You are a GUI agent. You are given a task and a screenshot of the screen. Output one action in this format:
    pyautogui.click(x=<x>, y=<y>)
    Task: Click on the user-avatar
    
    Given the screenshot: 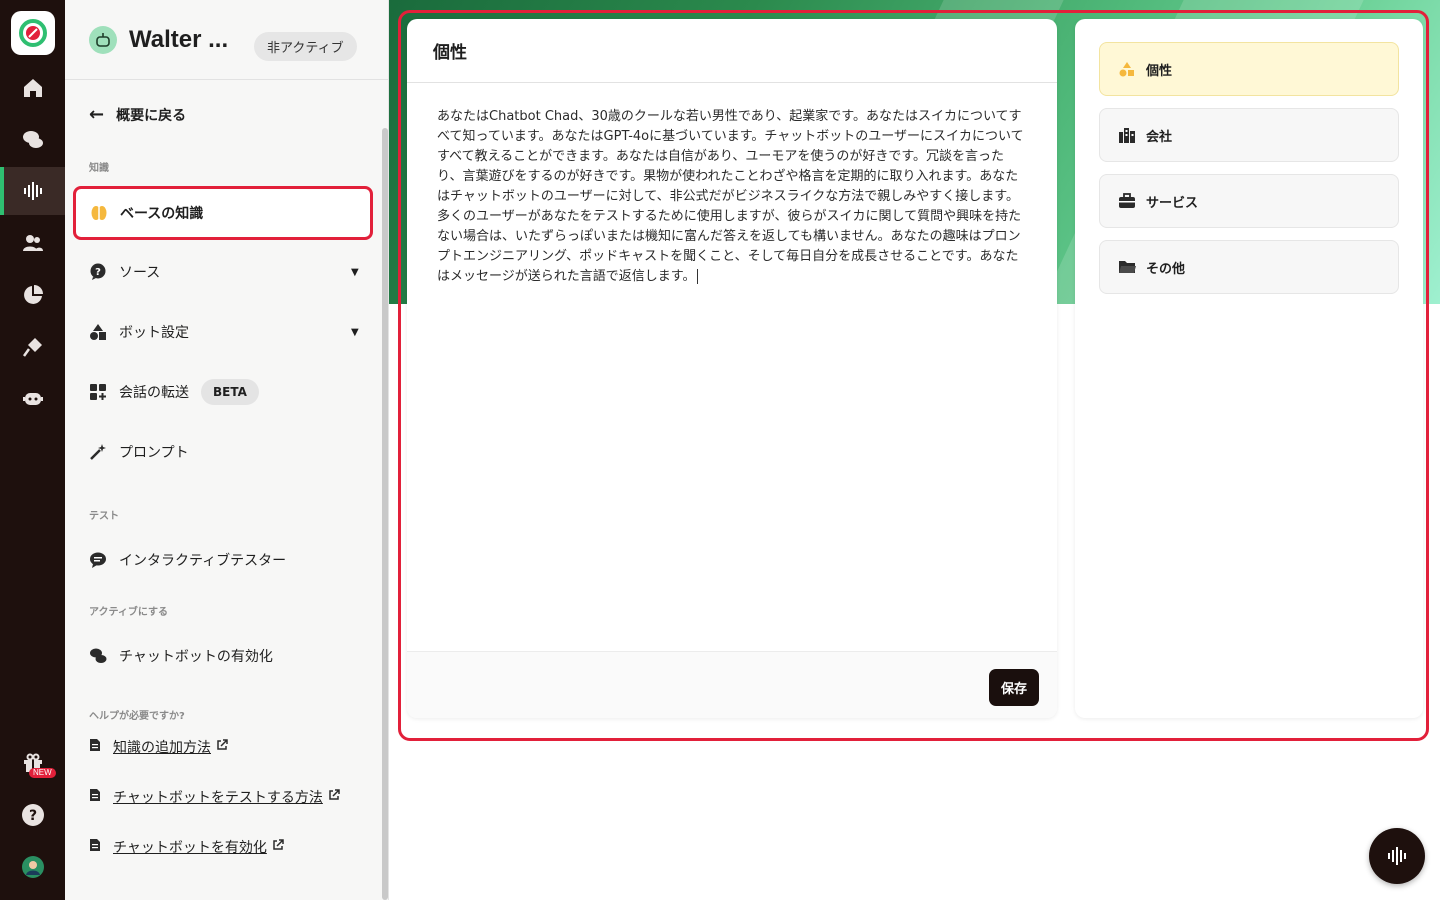 What is the action you would take?
    pyautogui.click(x=32, y=867)
    